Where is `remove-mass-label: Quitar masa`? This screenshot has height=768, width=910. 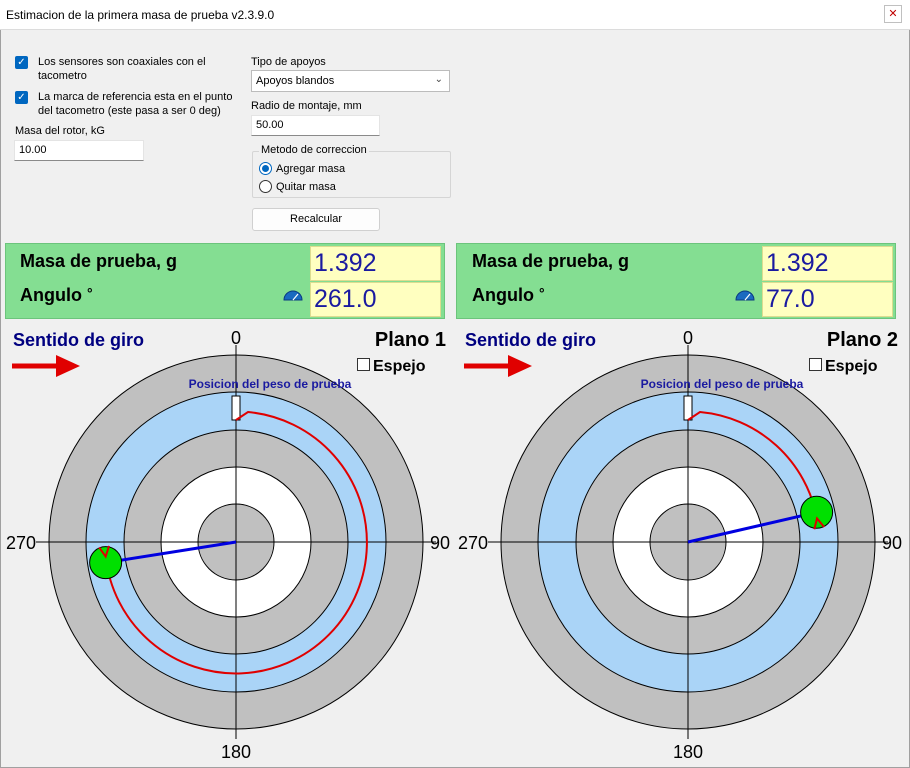 remove-mass-label: Quitar masa is located at coordinates (306, 187).